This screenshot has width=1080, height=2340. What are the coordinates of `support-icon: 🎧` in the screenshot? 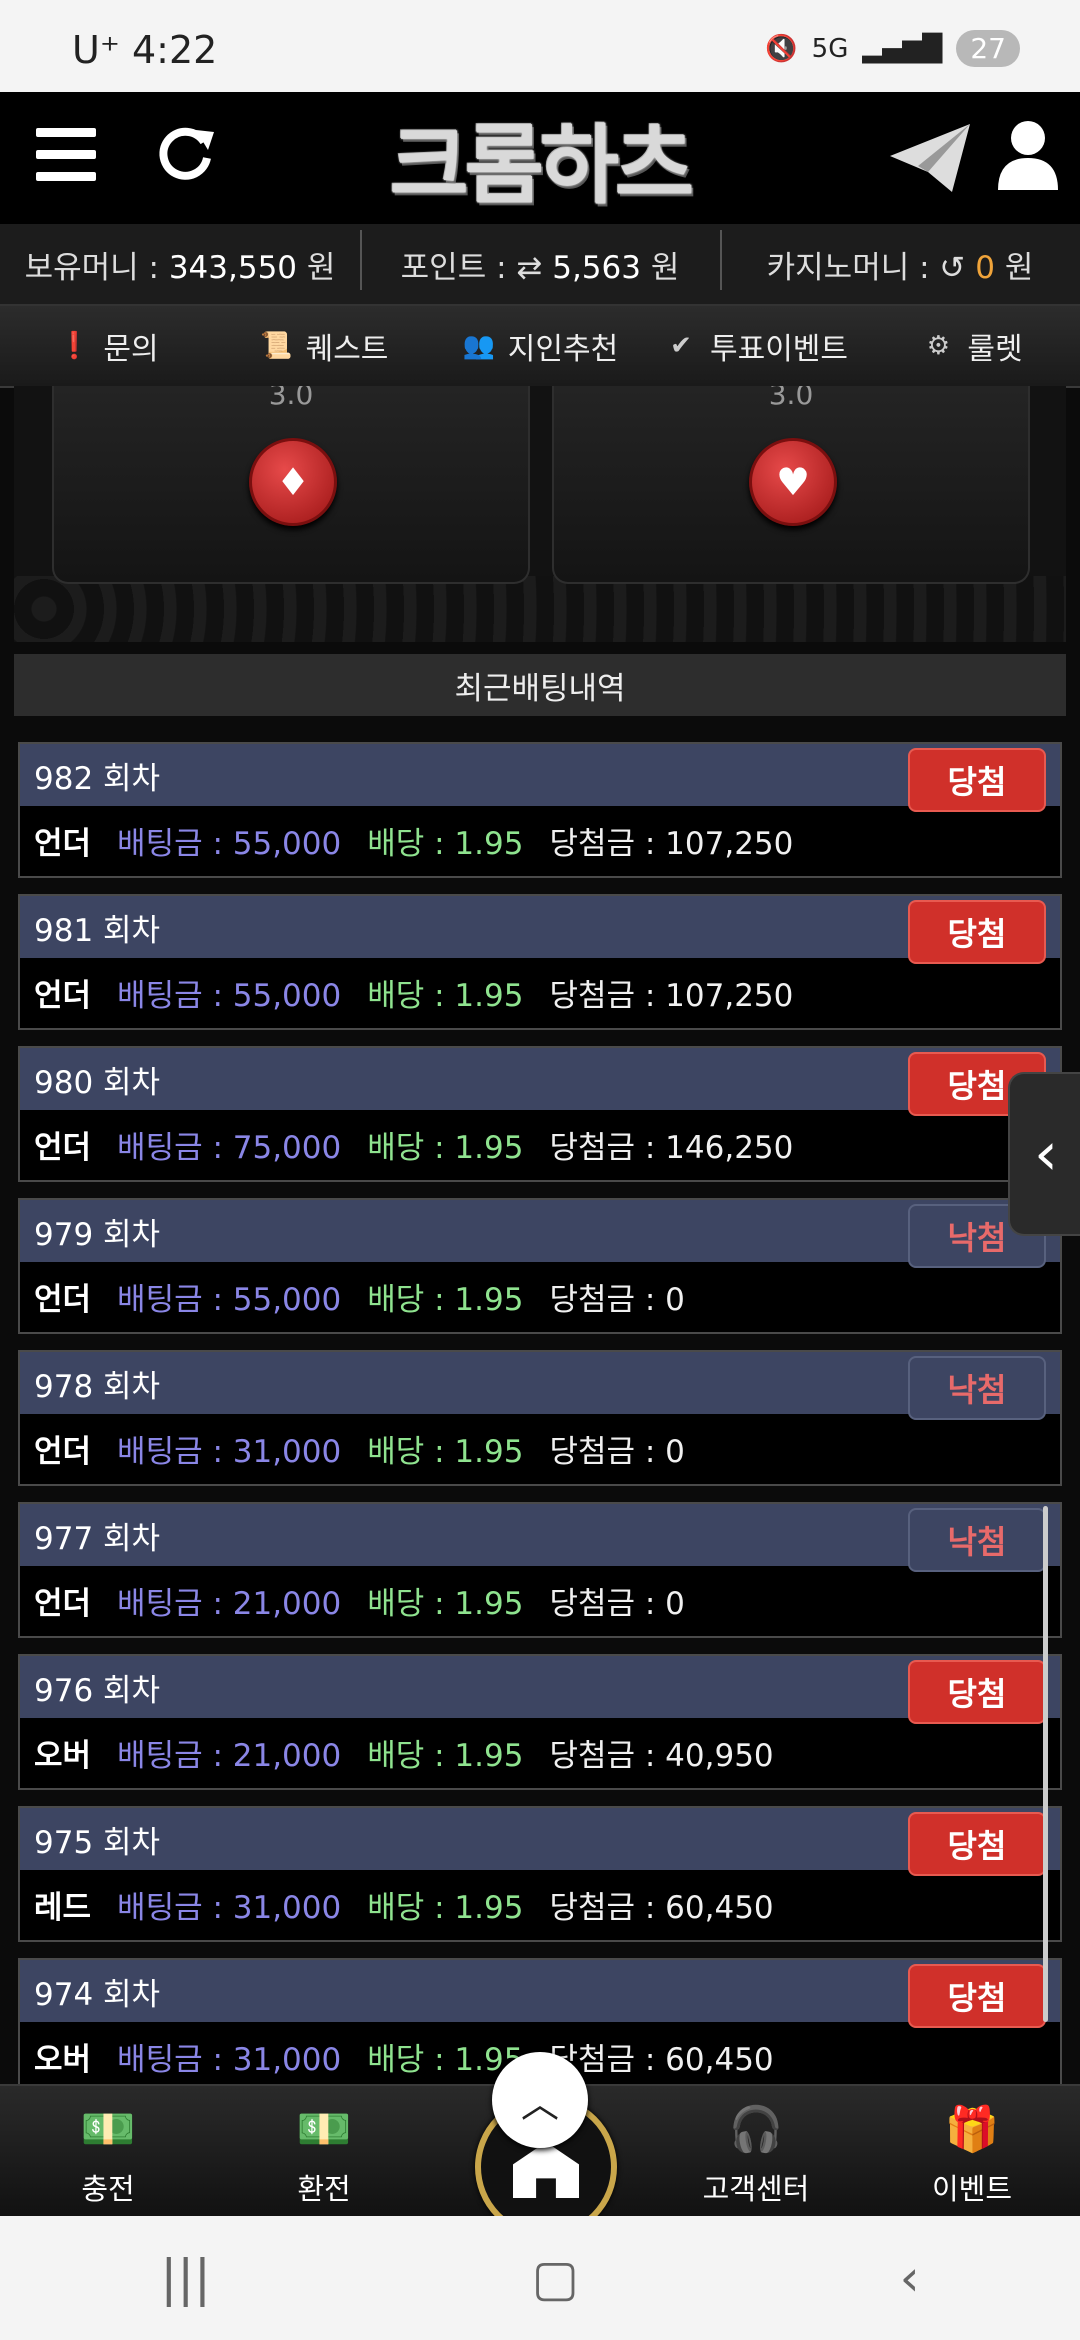 It's located at (756, 2129).